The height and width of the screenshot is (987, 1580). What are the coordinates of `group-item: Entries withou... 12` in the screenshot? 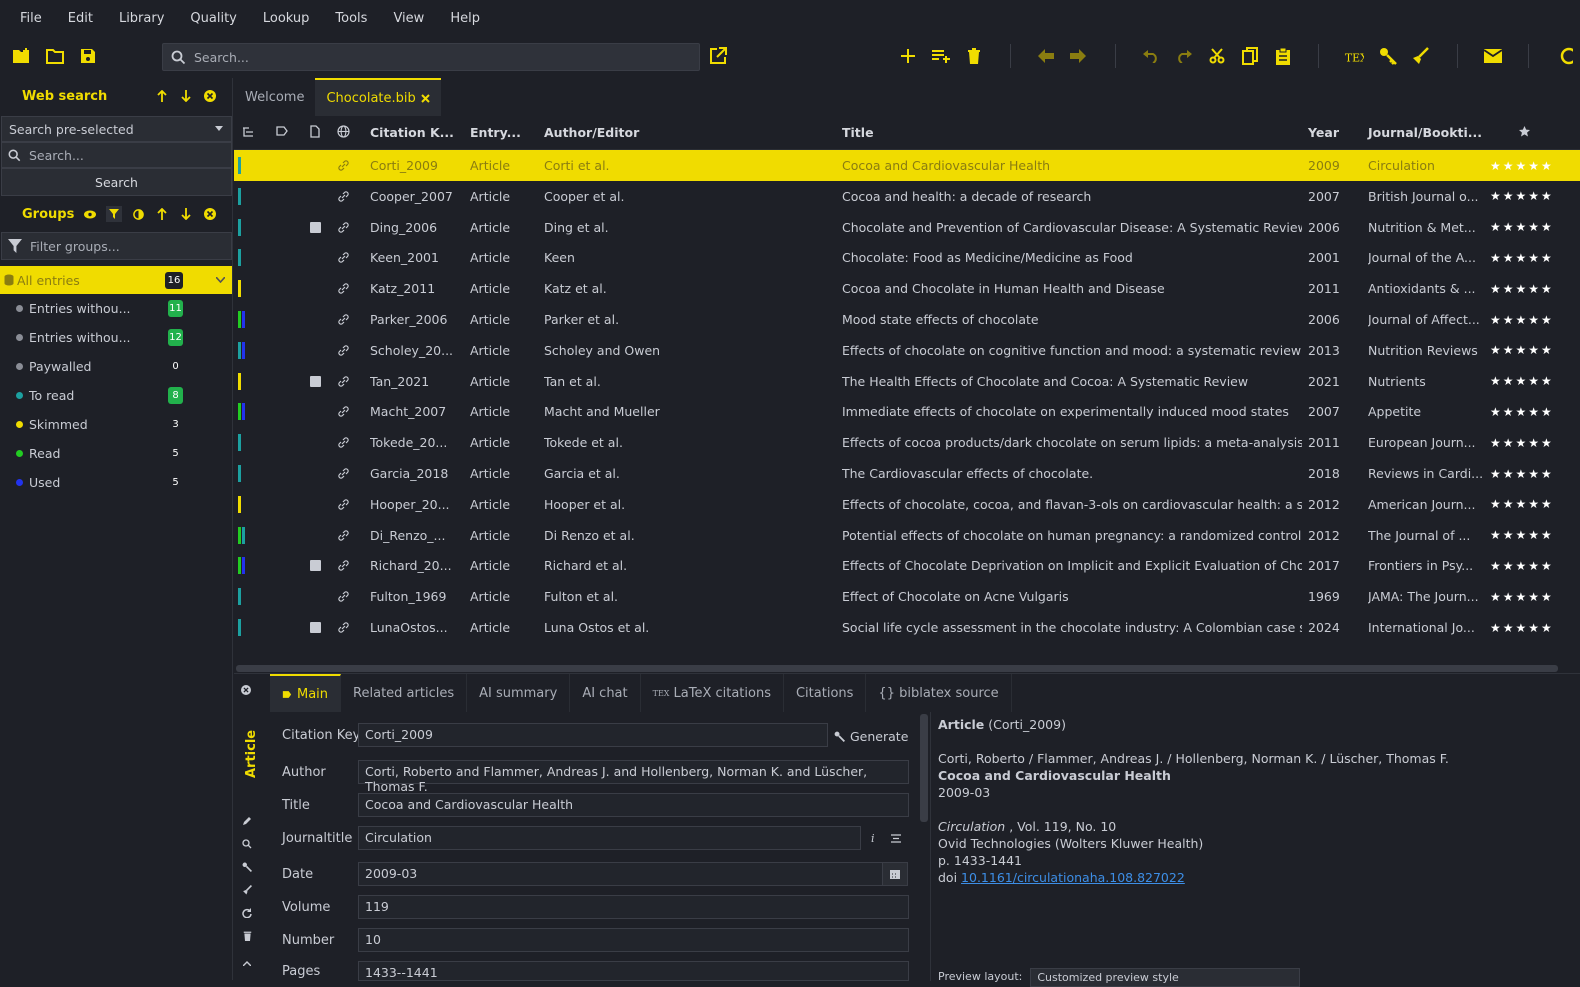 It's located at (116, 337).